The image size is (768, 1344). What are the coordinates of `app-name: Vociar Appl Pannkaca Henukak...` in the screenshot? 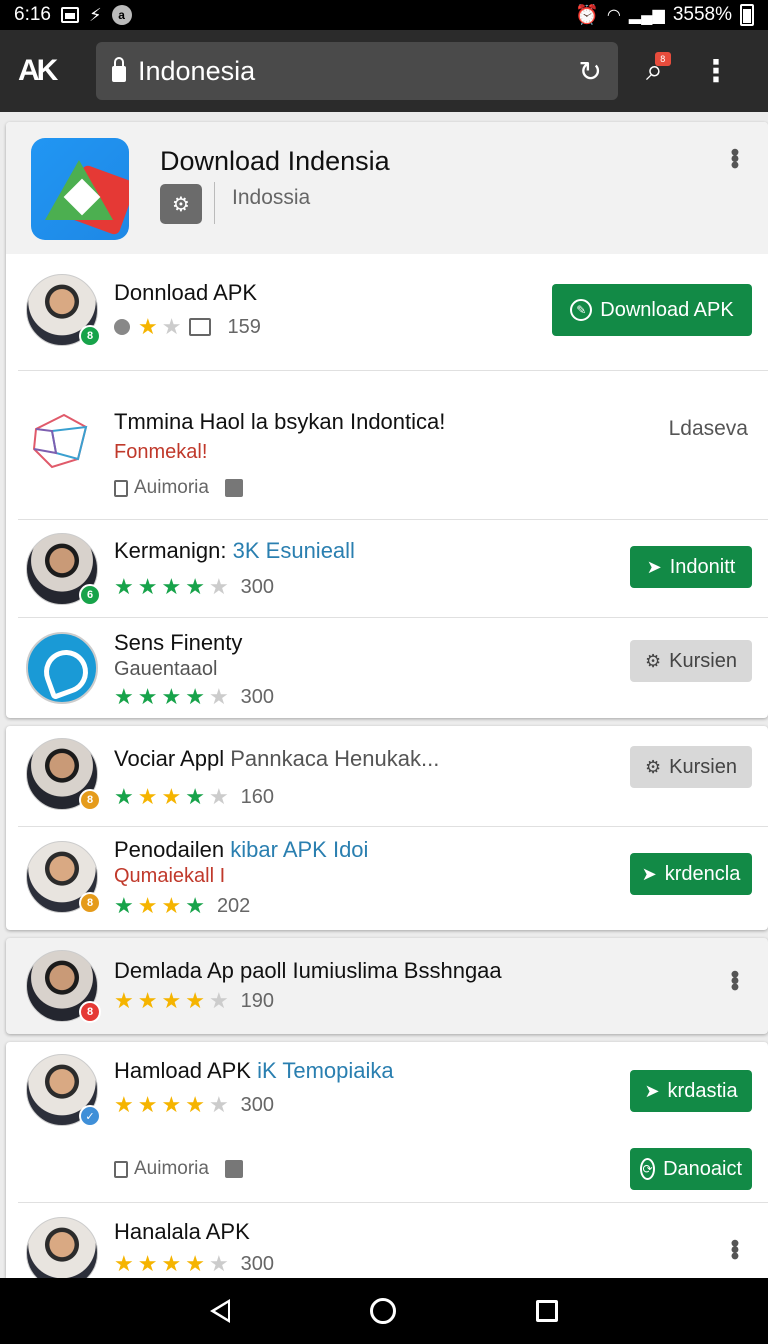 It's located at (277, 758).